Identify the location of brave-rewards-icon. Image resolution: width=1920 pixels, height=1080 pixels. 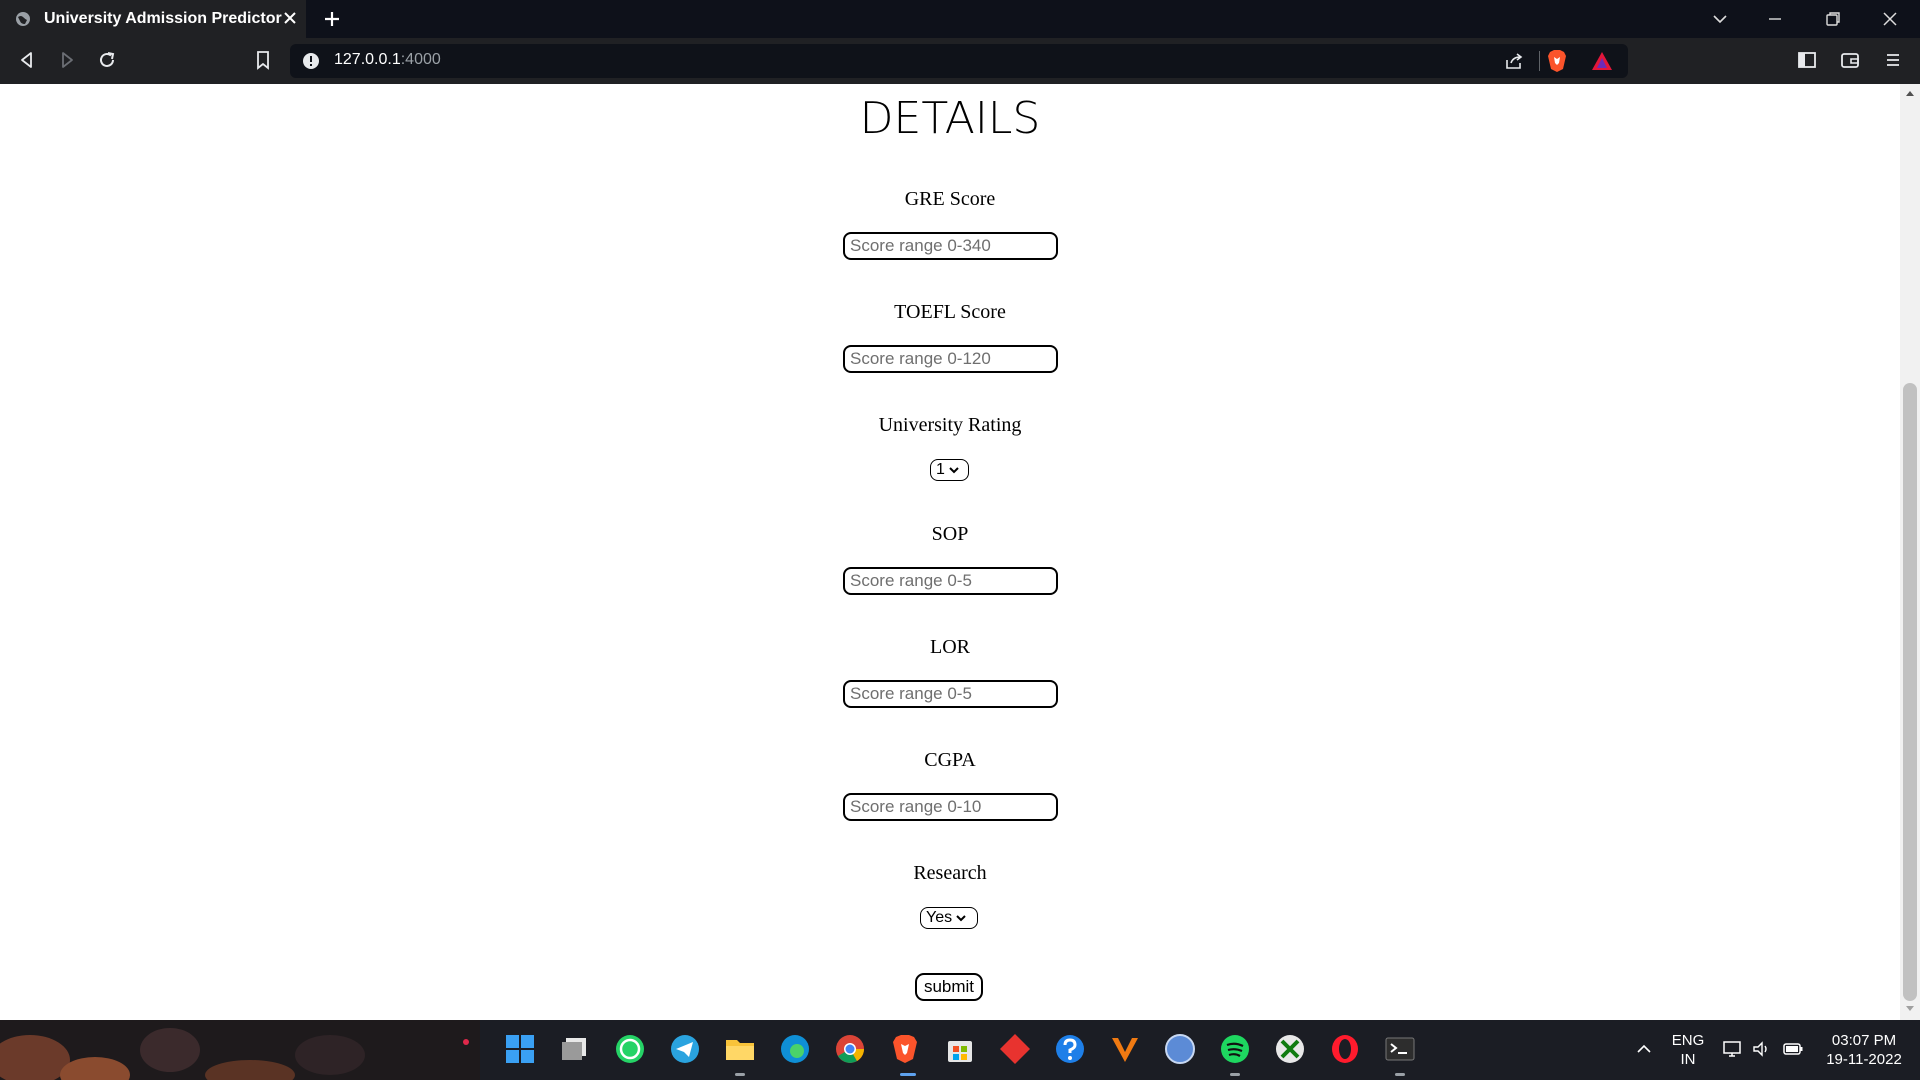
(1602, 61).